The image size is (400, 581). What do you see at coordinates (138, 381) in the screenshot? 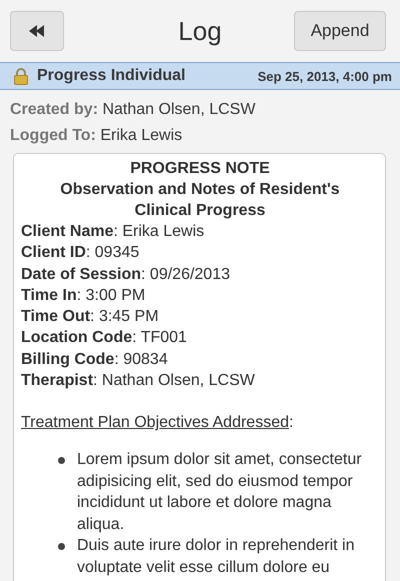
I see `note-field: Therapist: Nathan Olsen, LCSW` at bounding box center [138, 381].